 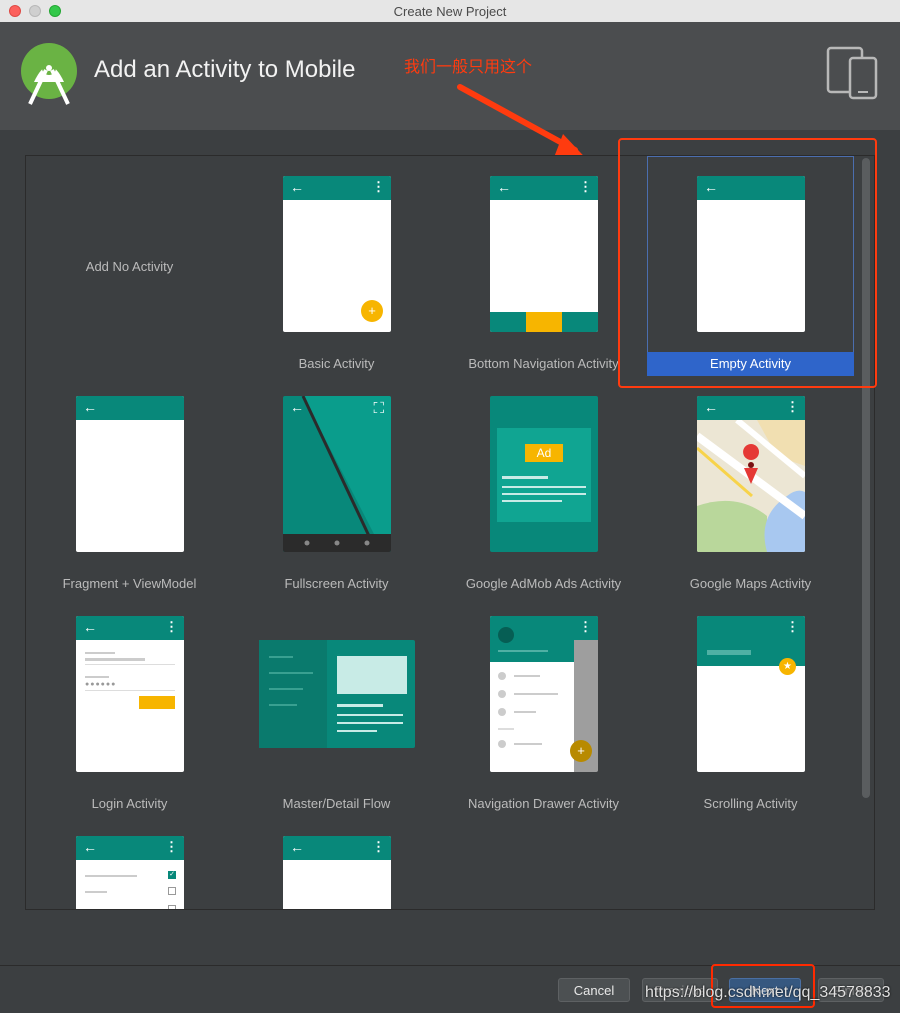 I want to click on template-google-admob-ads-activity: Ad Google AdMob Ads Activity, so click(x=543, y=486).